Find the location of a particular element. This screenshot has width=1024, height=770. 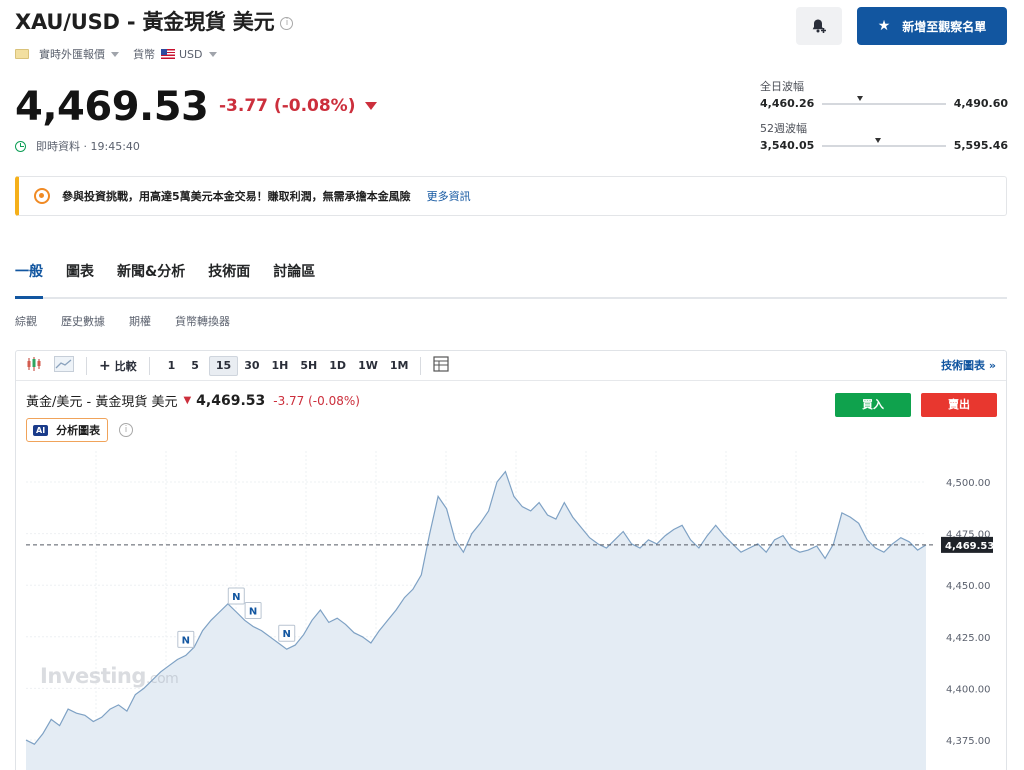

chart-toolbar: + 比較 1 5 15 30 1H 5H 1D 1W 1M 技術圖表 » is located at coordinates (511, 366).